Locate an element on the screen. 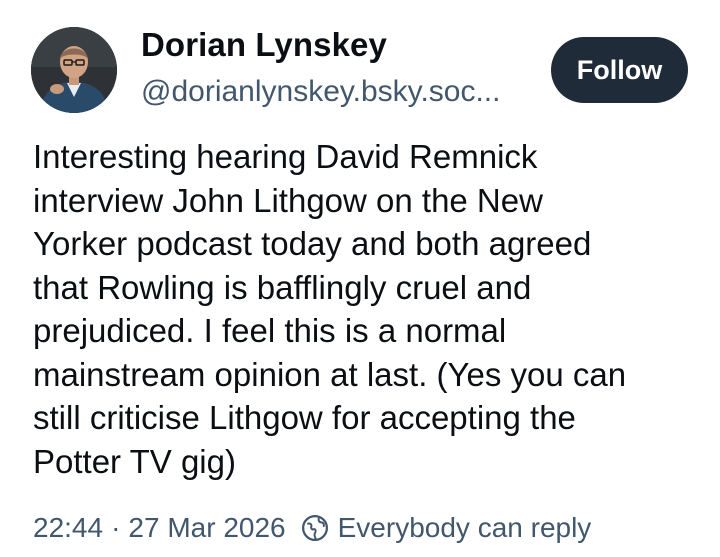  post-time: 22:44 is located at coordinates (68, 528).